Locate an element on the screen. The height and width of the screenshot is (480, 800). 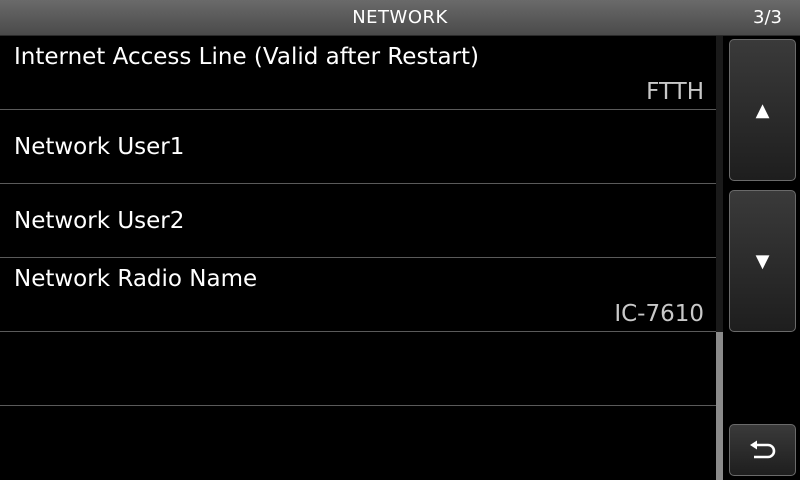
menu-item-value: FTTH is located at coordinates (675, 92).